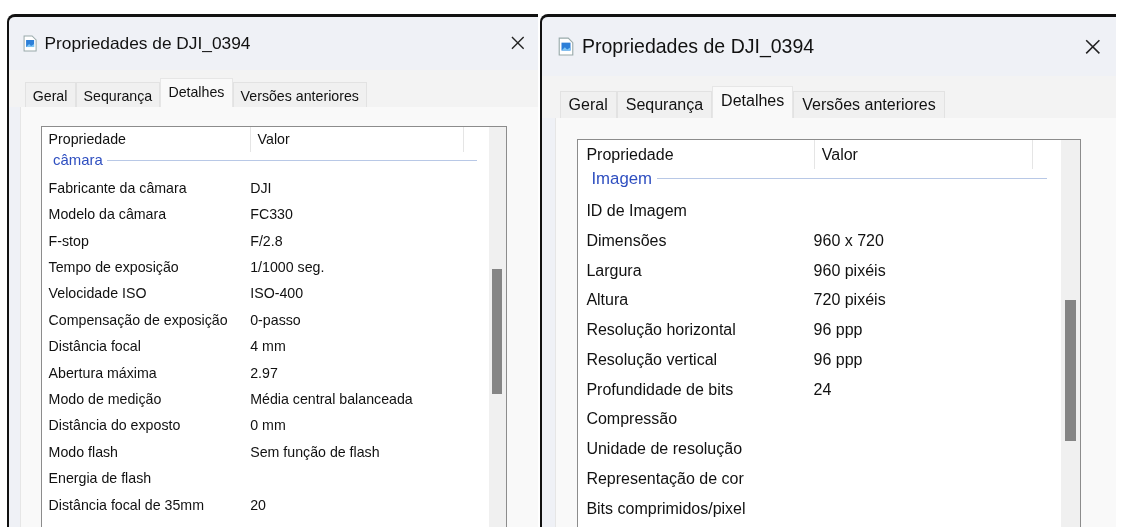 The width and height of the screenshot is (1123, 527). Describe the element at coordinates (652, 359) in the screenshot. I see `property-name: Resolução vertical` at that location.